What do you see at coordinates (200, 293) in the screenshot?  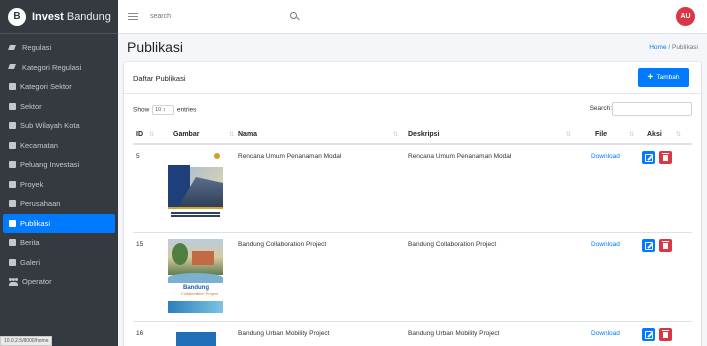 I see `thumbnail-subtitle: Collaboration Project` at bounding box center [200, 293].